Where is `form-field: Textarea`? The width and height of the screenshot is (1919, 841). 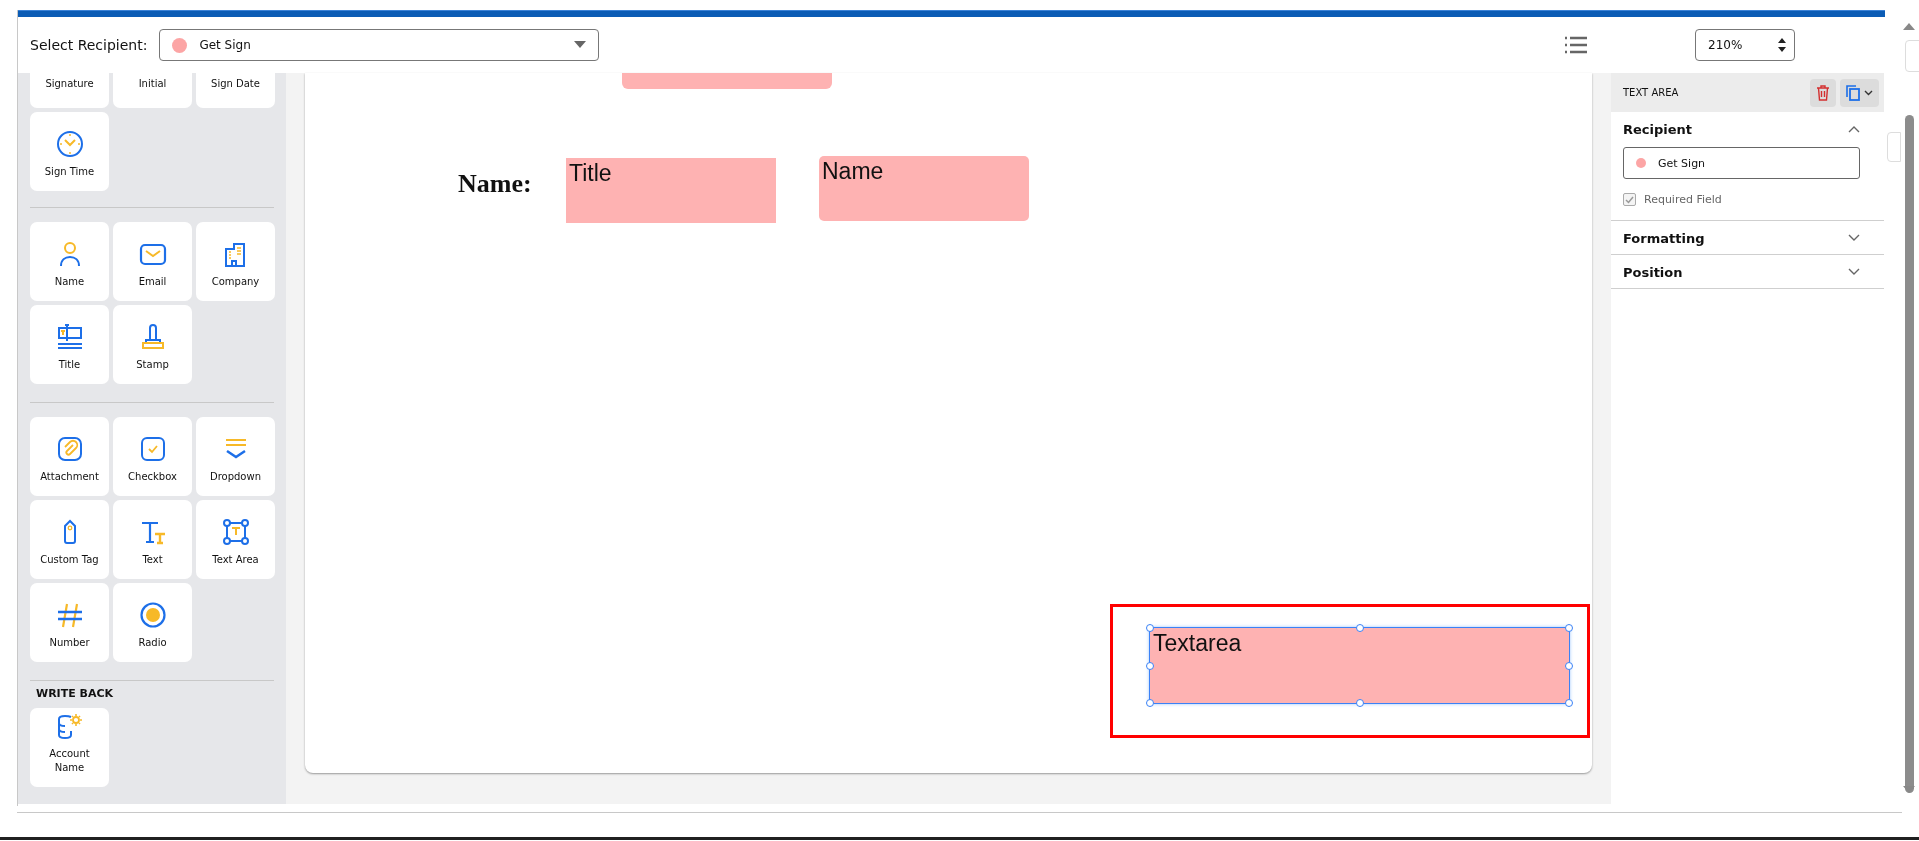
form-field: Textarea is located at coordinates (1359, 665).